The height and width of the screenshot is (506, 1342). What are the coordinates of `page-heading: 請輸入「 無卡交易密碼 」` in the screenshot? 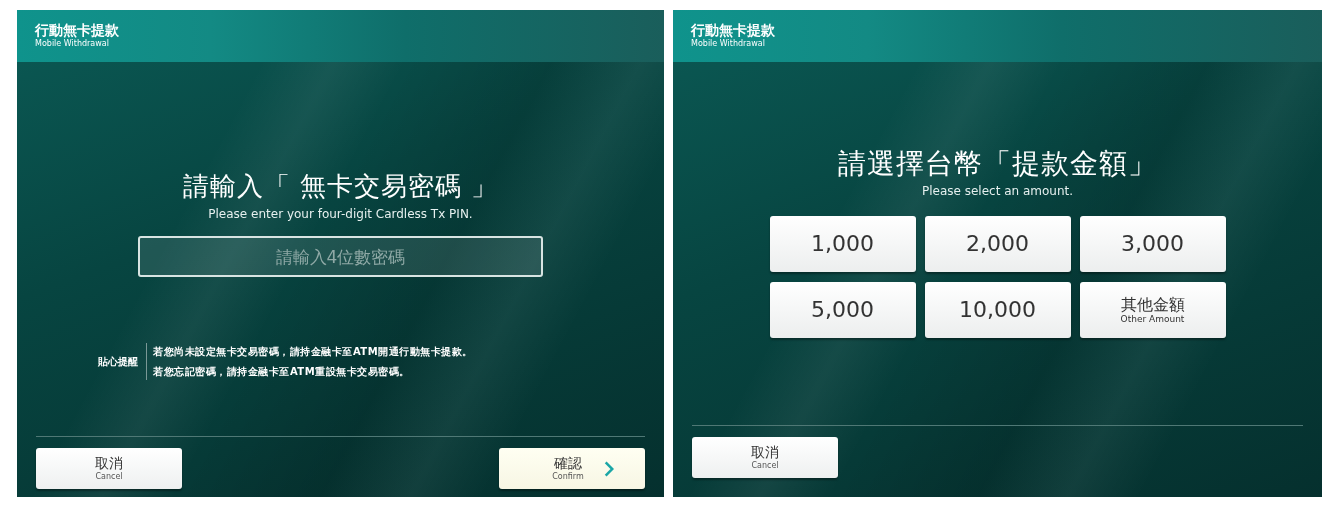 It's located at (340, 186).